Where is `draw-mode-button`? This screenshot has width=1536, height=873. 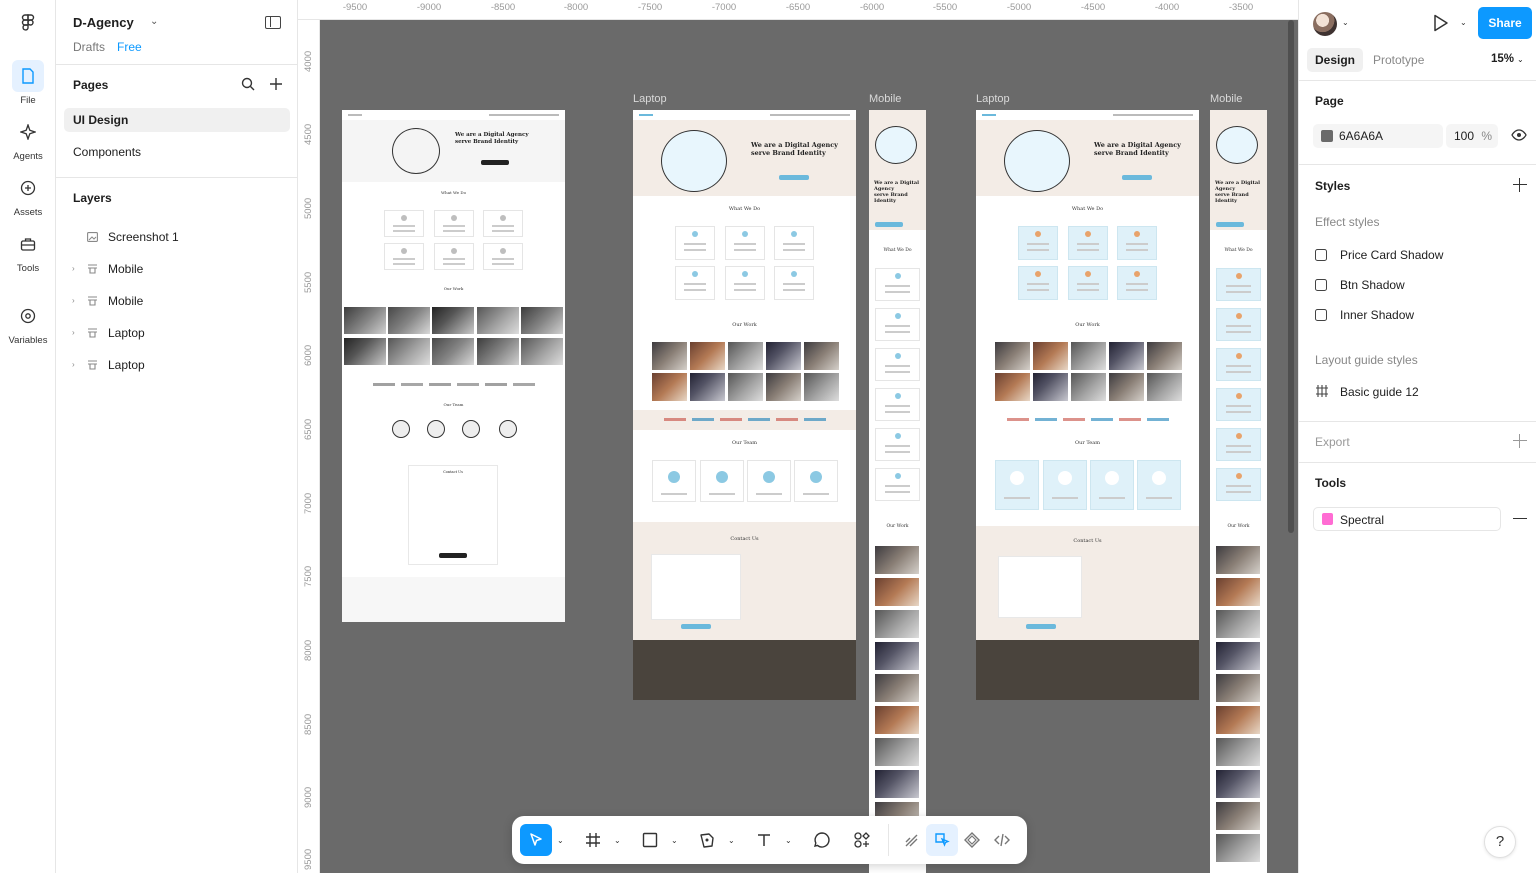
draw-mode-button is located at coordinates (912, 840).